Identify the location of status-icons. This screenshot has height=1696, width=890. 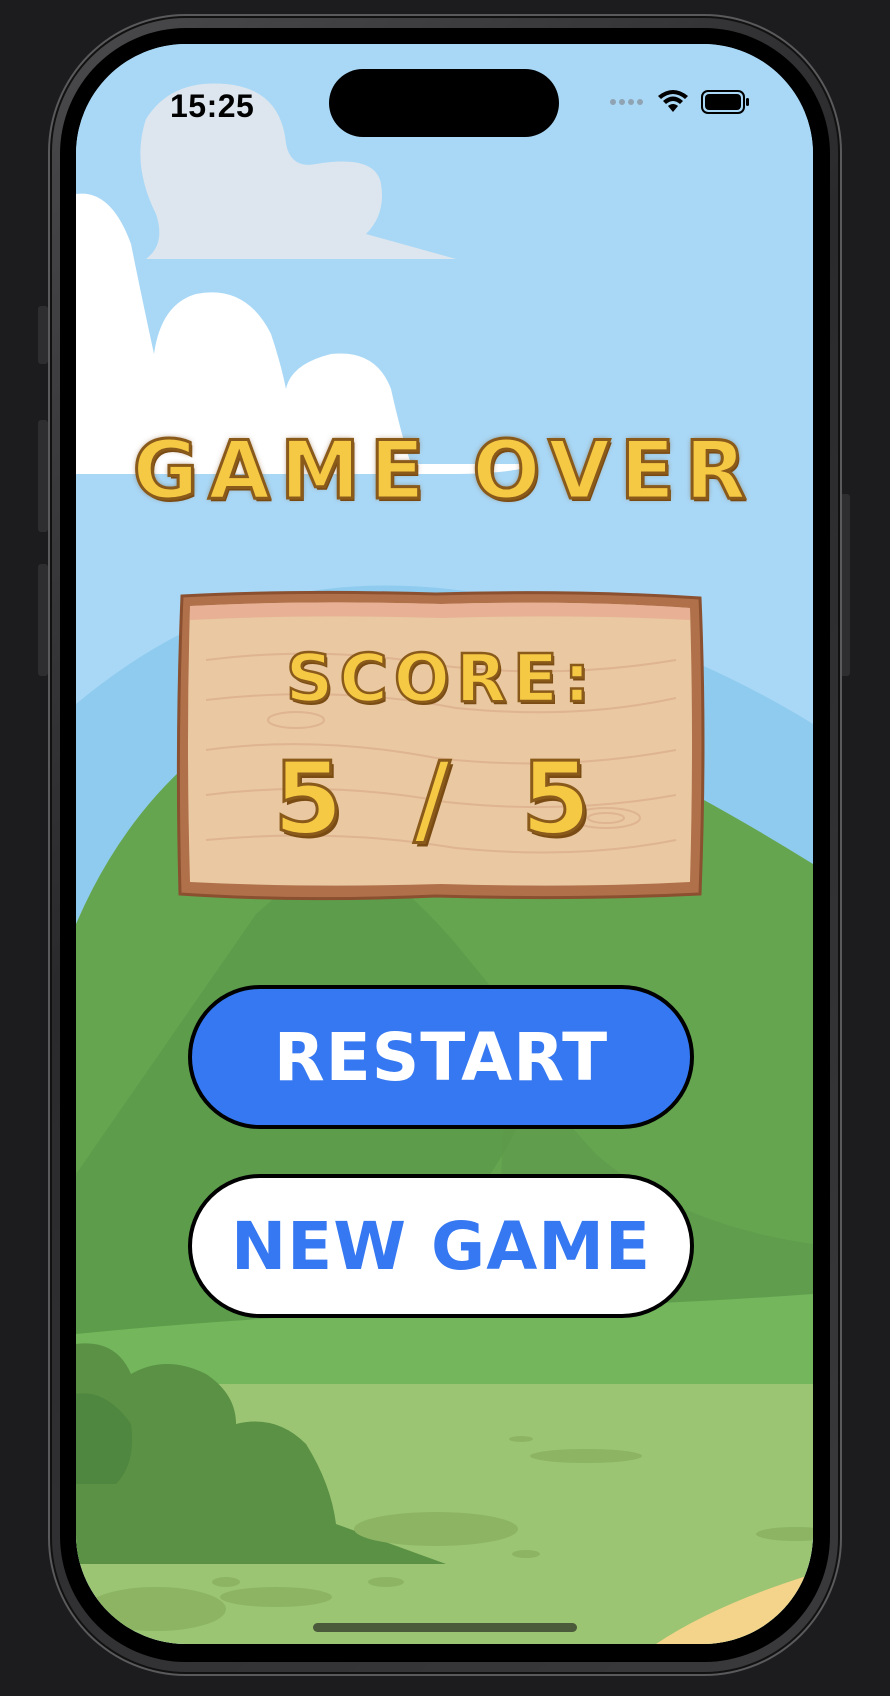
(679, 102).